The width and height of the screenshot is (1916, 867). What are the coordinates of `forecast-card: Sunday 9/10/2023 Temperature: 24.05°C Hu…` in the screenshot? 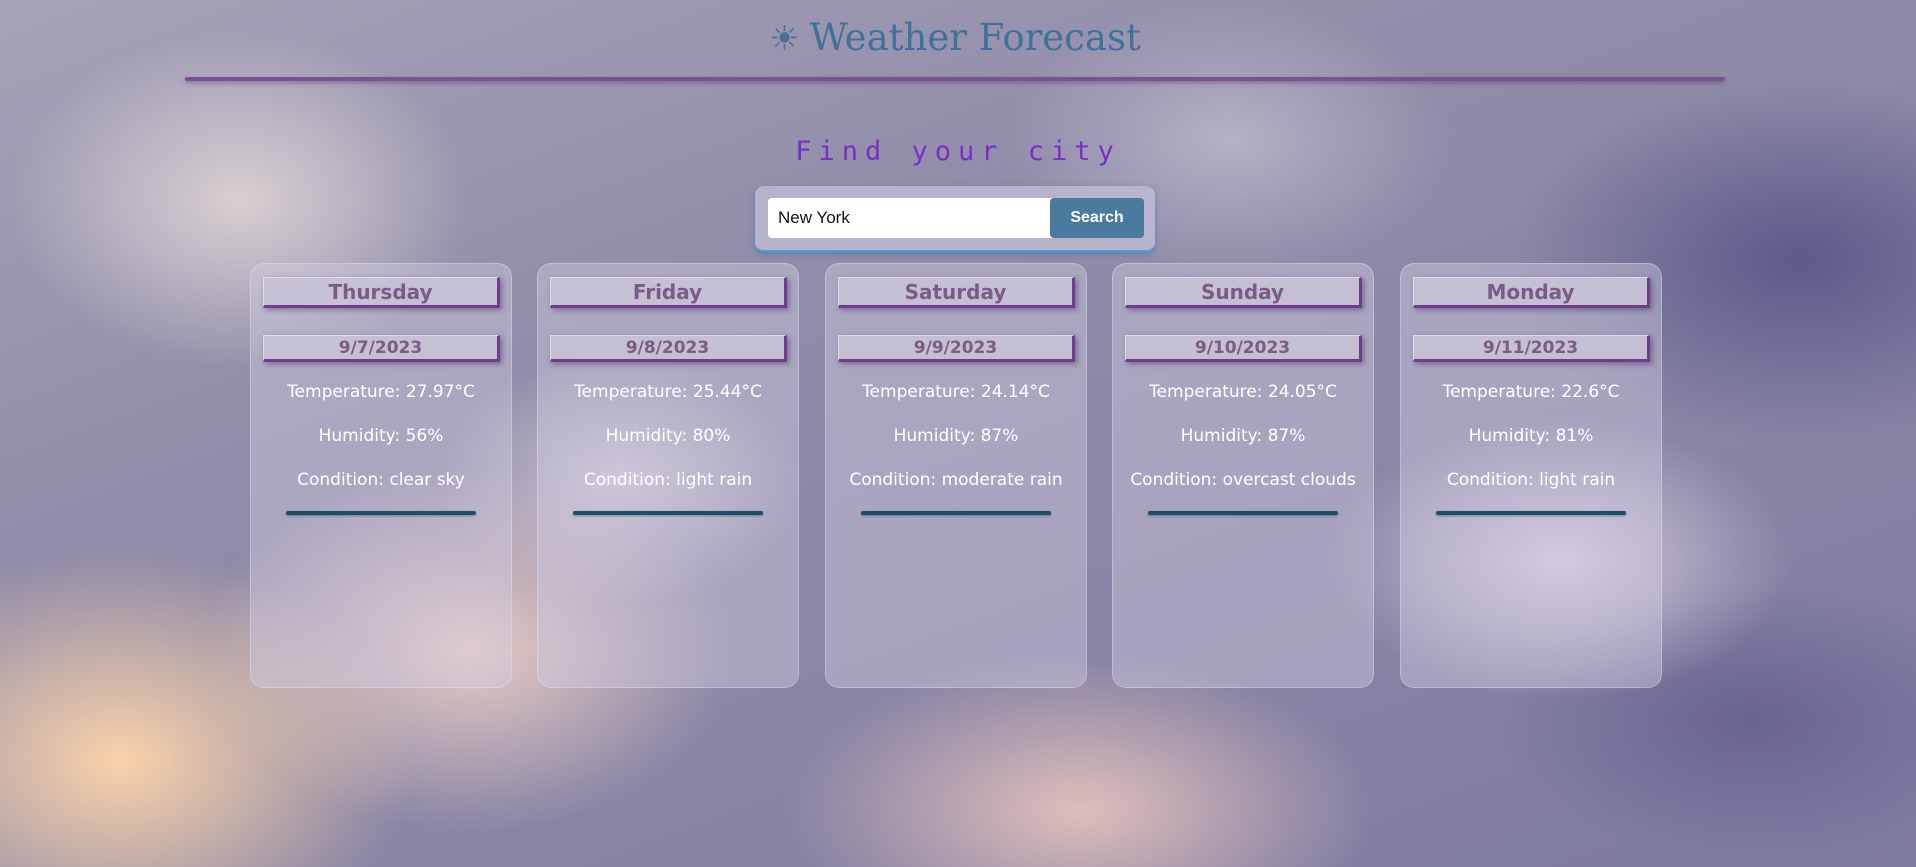 It's located at (1243, 475).